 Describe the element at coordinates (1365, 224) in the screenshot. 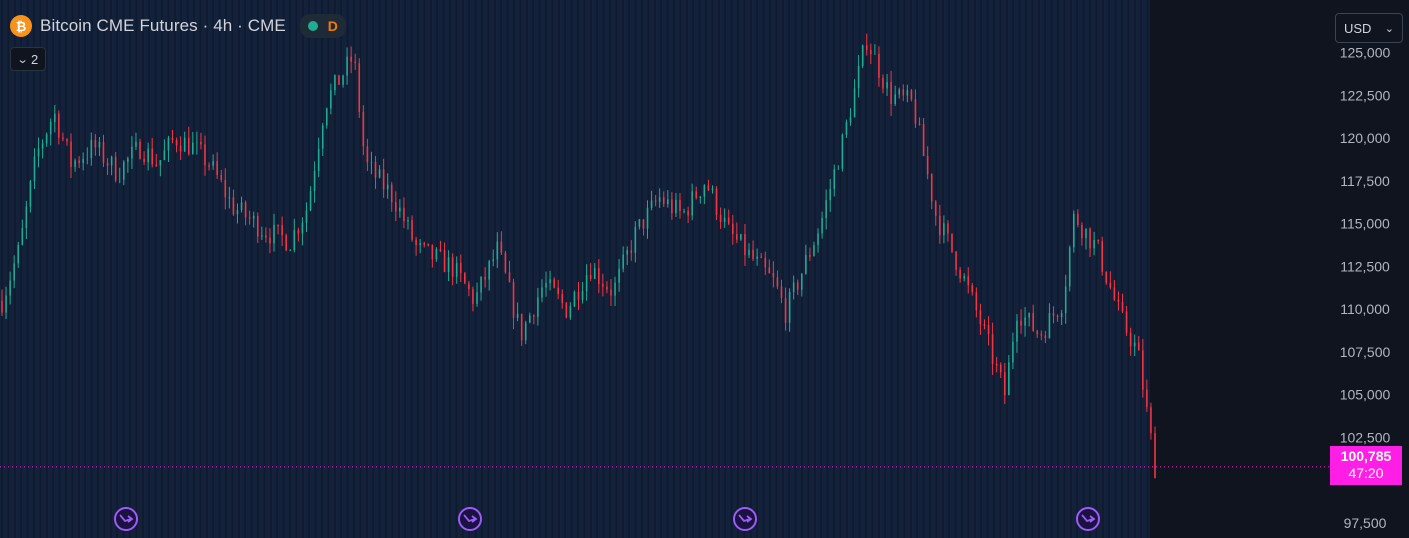

I see `price-tick-label: 115,000` at that location.